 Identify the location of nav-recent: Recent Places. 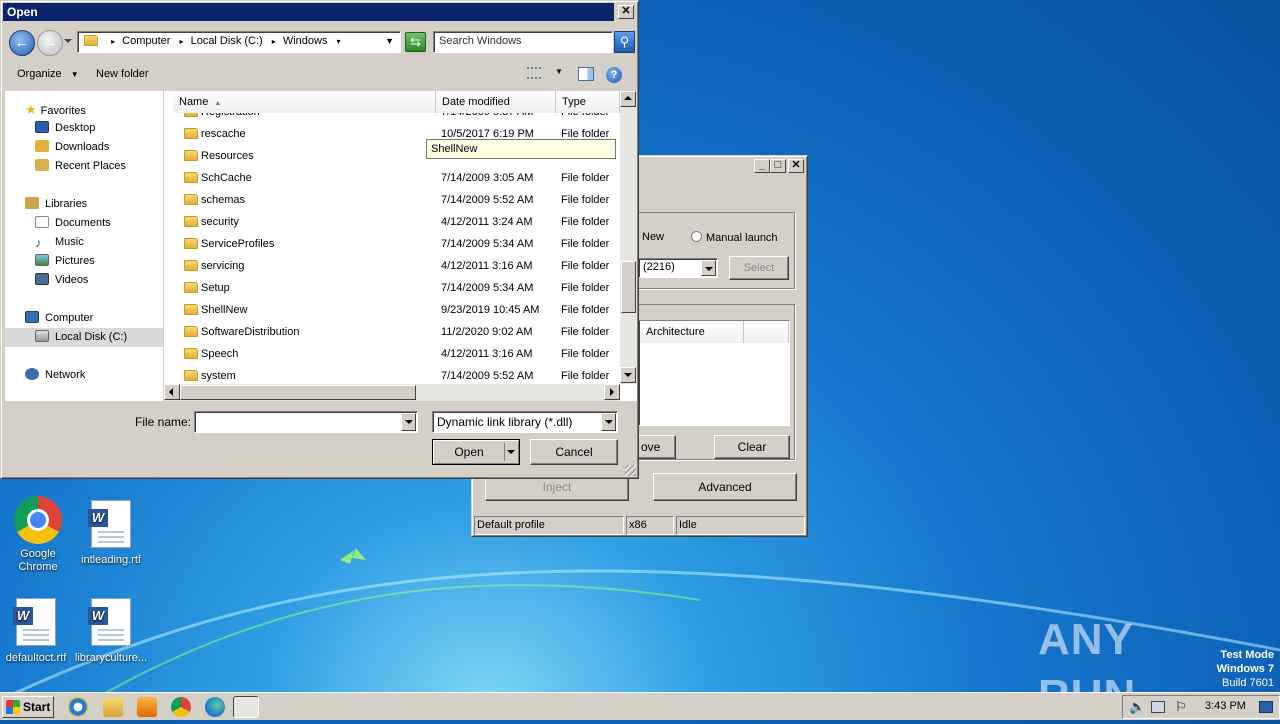
(80, 166).